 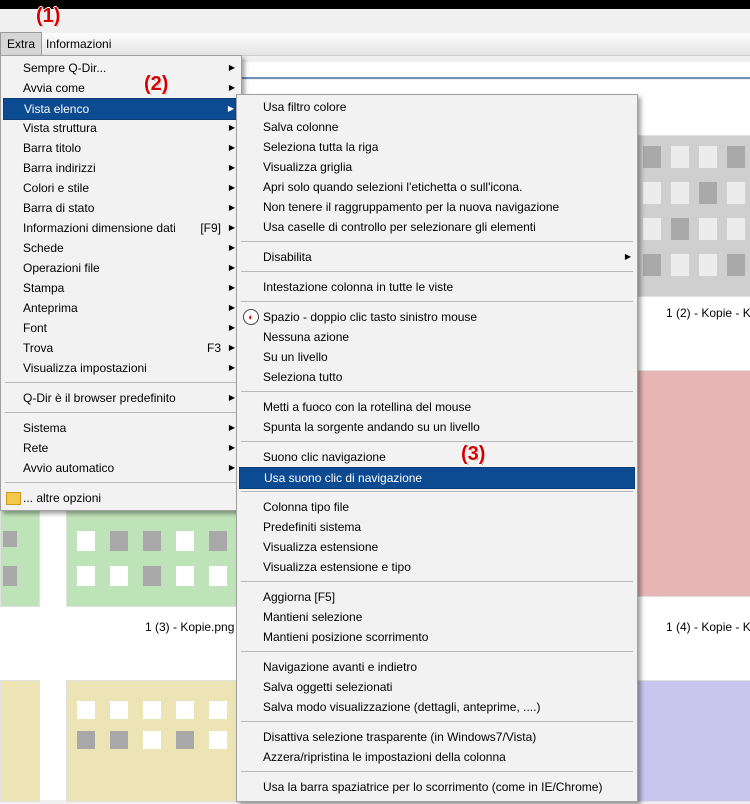 I want to click on menu-item-font: Font ▶, so click(x=121, y=328).